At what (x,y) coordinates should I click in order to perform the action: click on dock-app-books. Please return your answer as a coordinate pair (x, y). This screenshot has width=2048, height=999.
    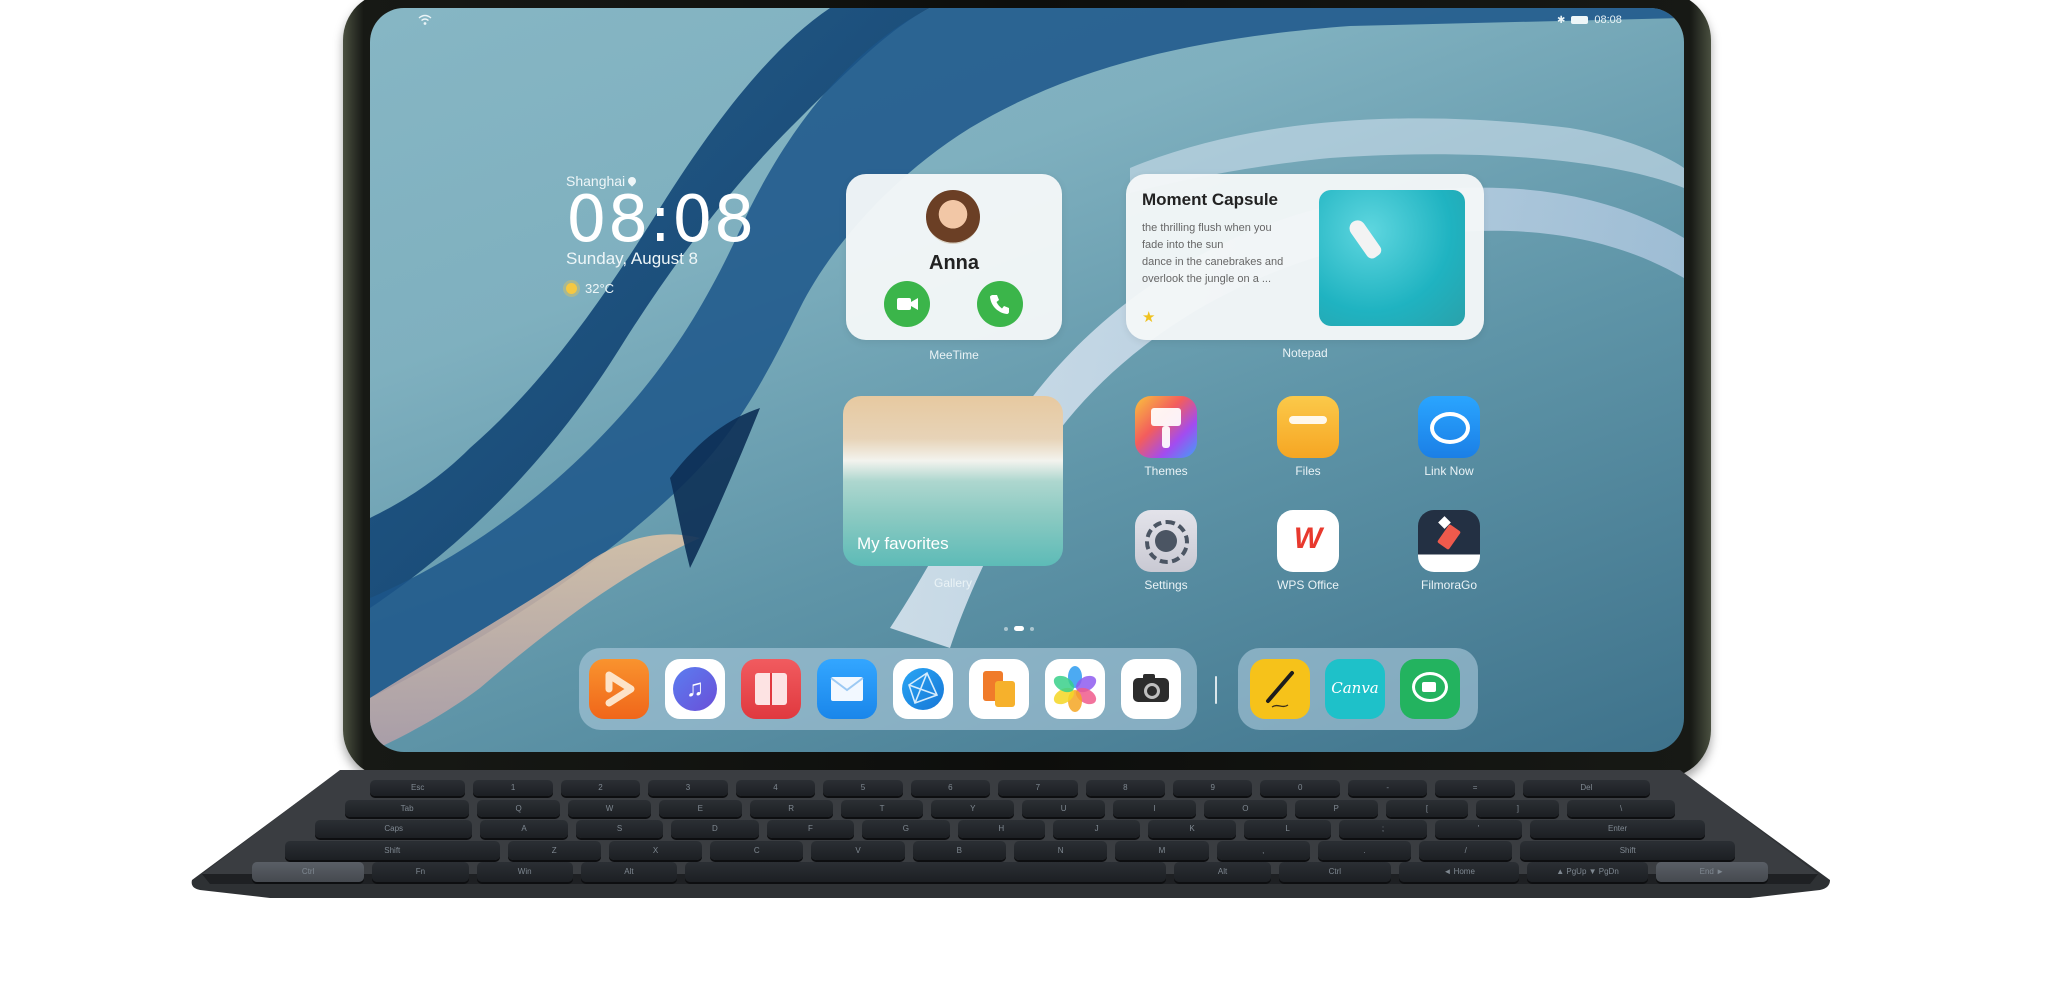
    Looking at the image, I should click on (771, 689).